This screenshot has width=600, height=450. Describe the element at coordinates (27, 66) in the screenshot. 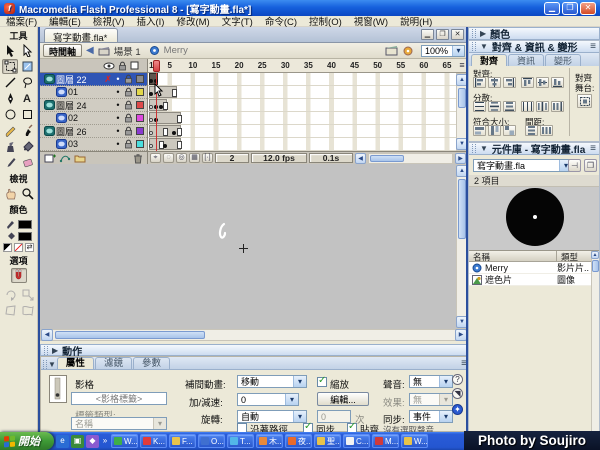

I see `gradient-transform-tool` at that location.